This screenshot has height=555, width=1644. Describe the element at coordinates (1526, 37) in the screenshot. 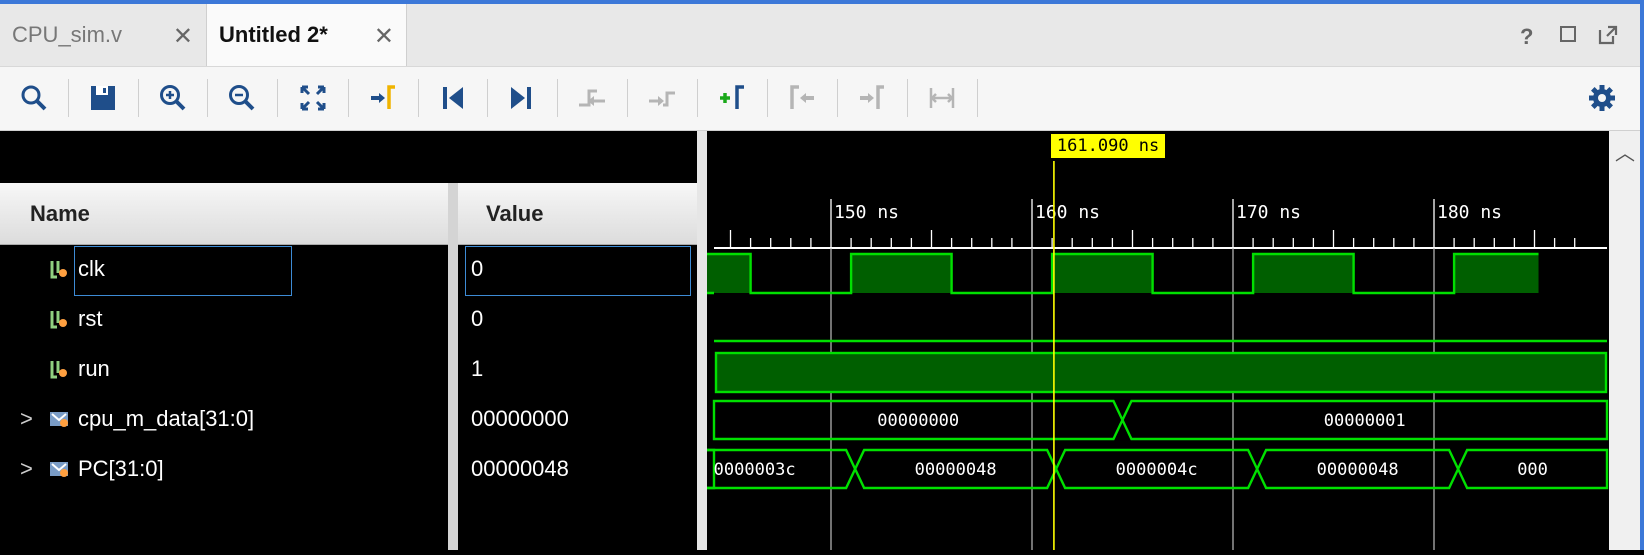

I see `help-button: ?` at that location.